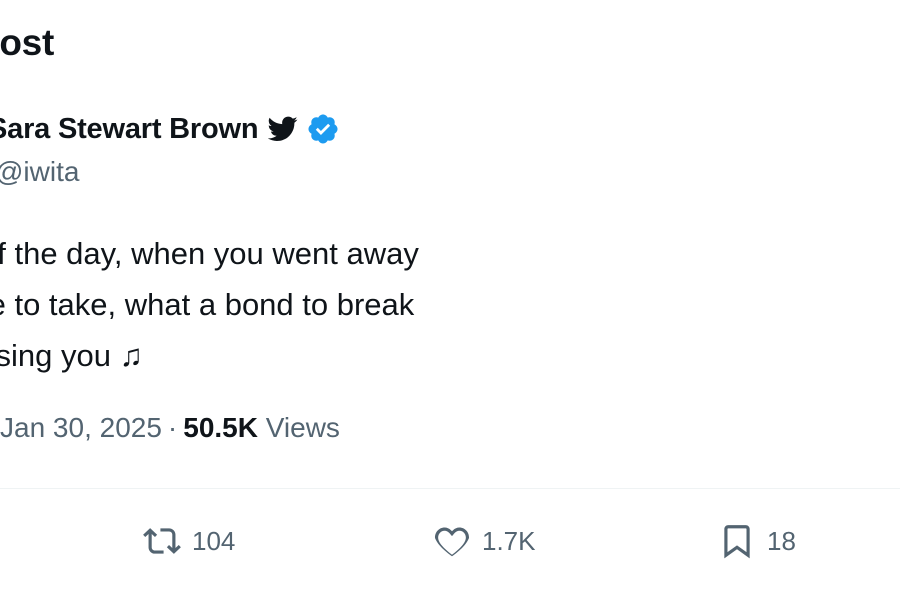 This screenshot has height=600, width=900. Describe the element at coordinates (81, 427) in the screenshot. I see `post-timestamp: Jan 30, 2025` at that location.